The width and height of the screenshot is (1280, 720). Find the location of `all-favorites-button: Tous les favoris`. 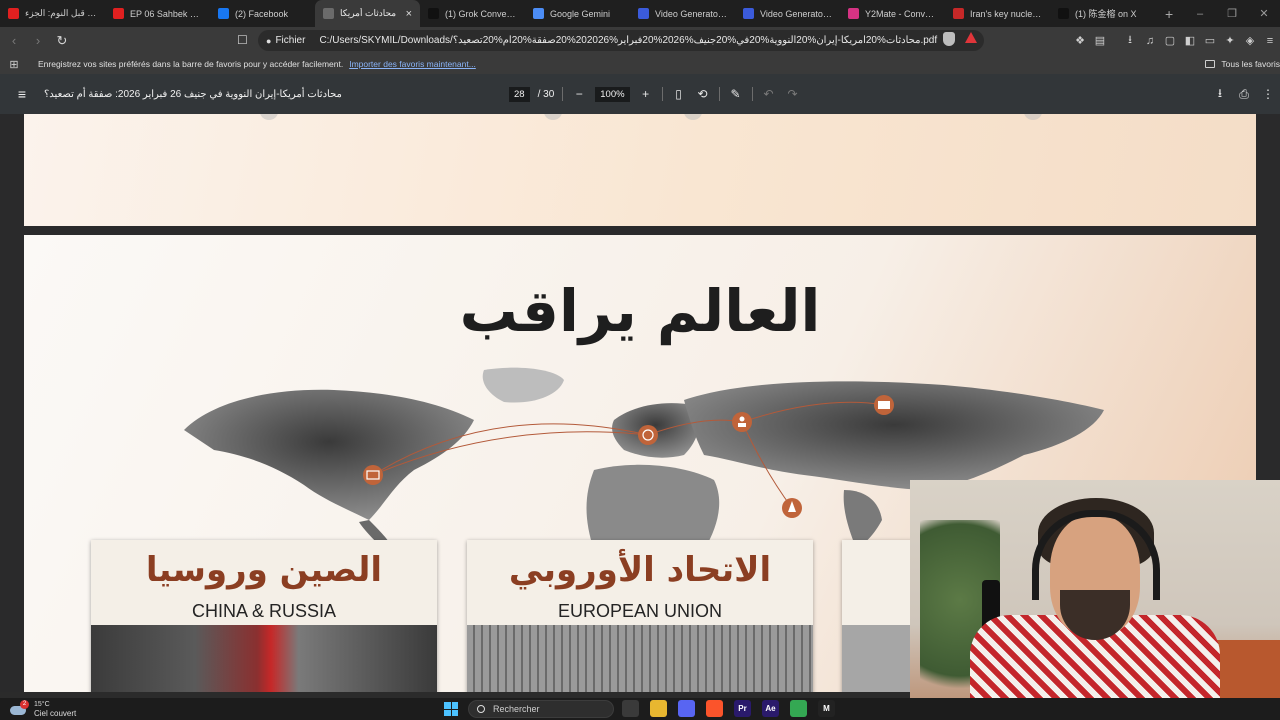

all-favorites-button: Tous les favoris is located at coordinates (1242, 64).